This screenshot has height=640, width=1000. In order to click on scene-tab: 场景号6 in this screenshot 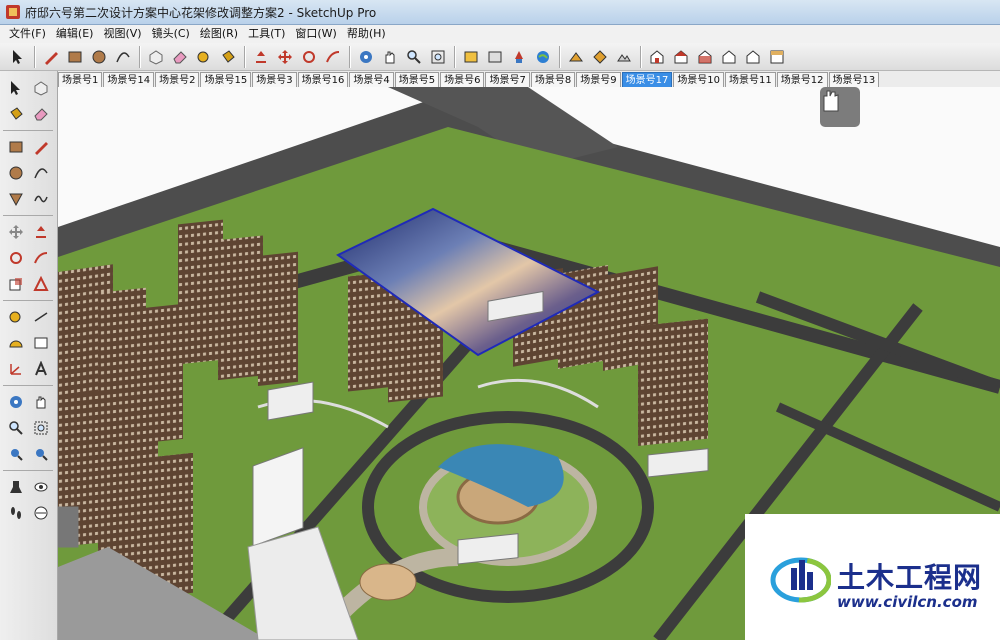, I will do `click(462, 79)`.